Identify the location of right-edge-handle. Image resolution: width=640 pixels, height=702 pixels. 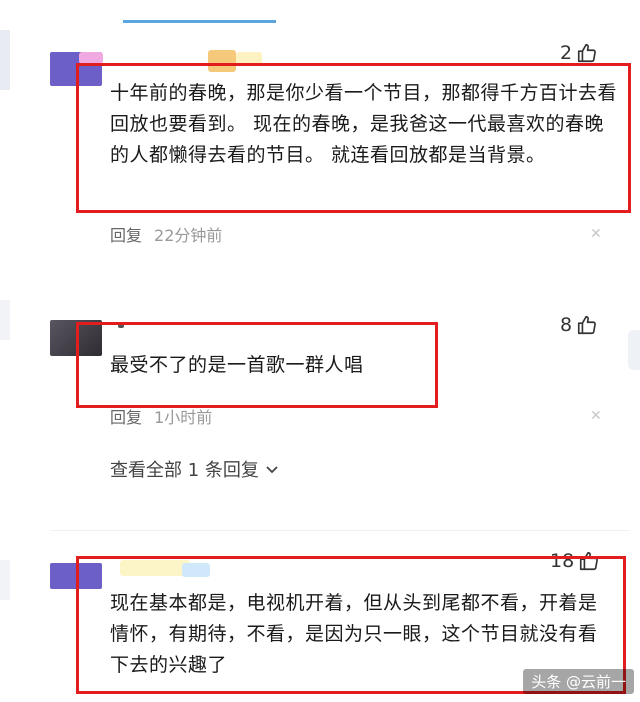
(634, 350).